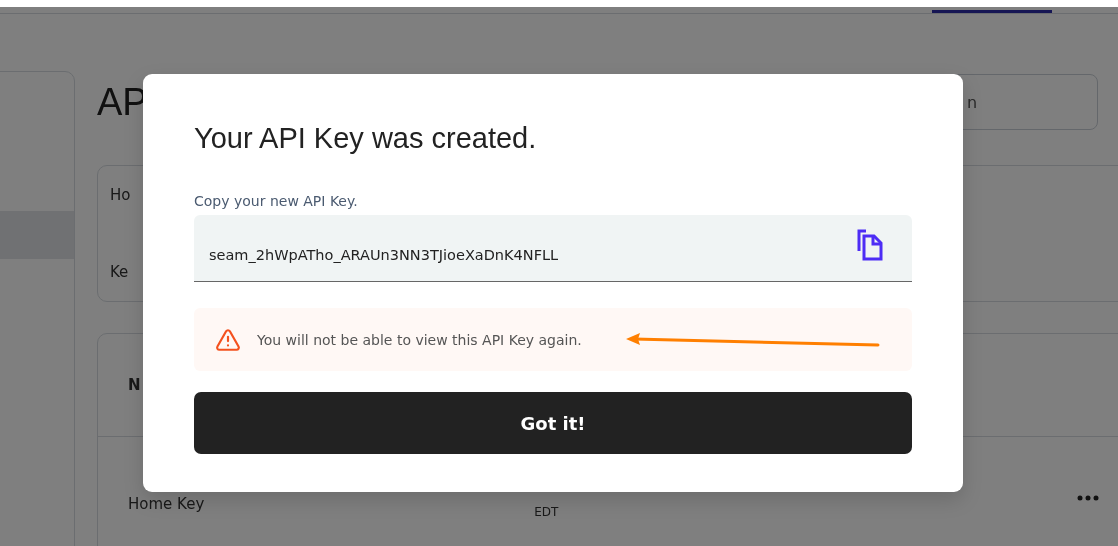  I want to click on field-label: Copy your new API Key., so click(276, 201).